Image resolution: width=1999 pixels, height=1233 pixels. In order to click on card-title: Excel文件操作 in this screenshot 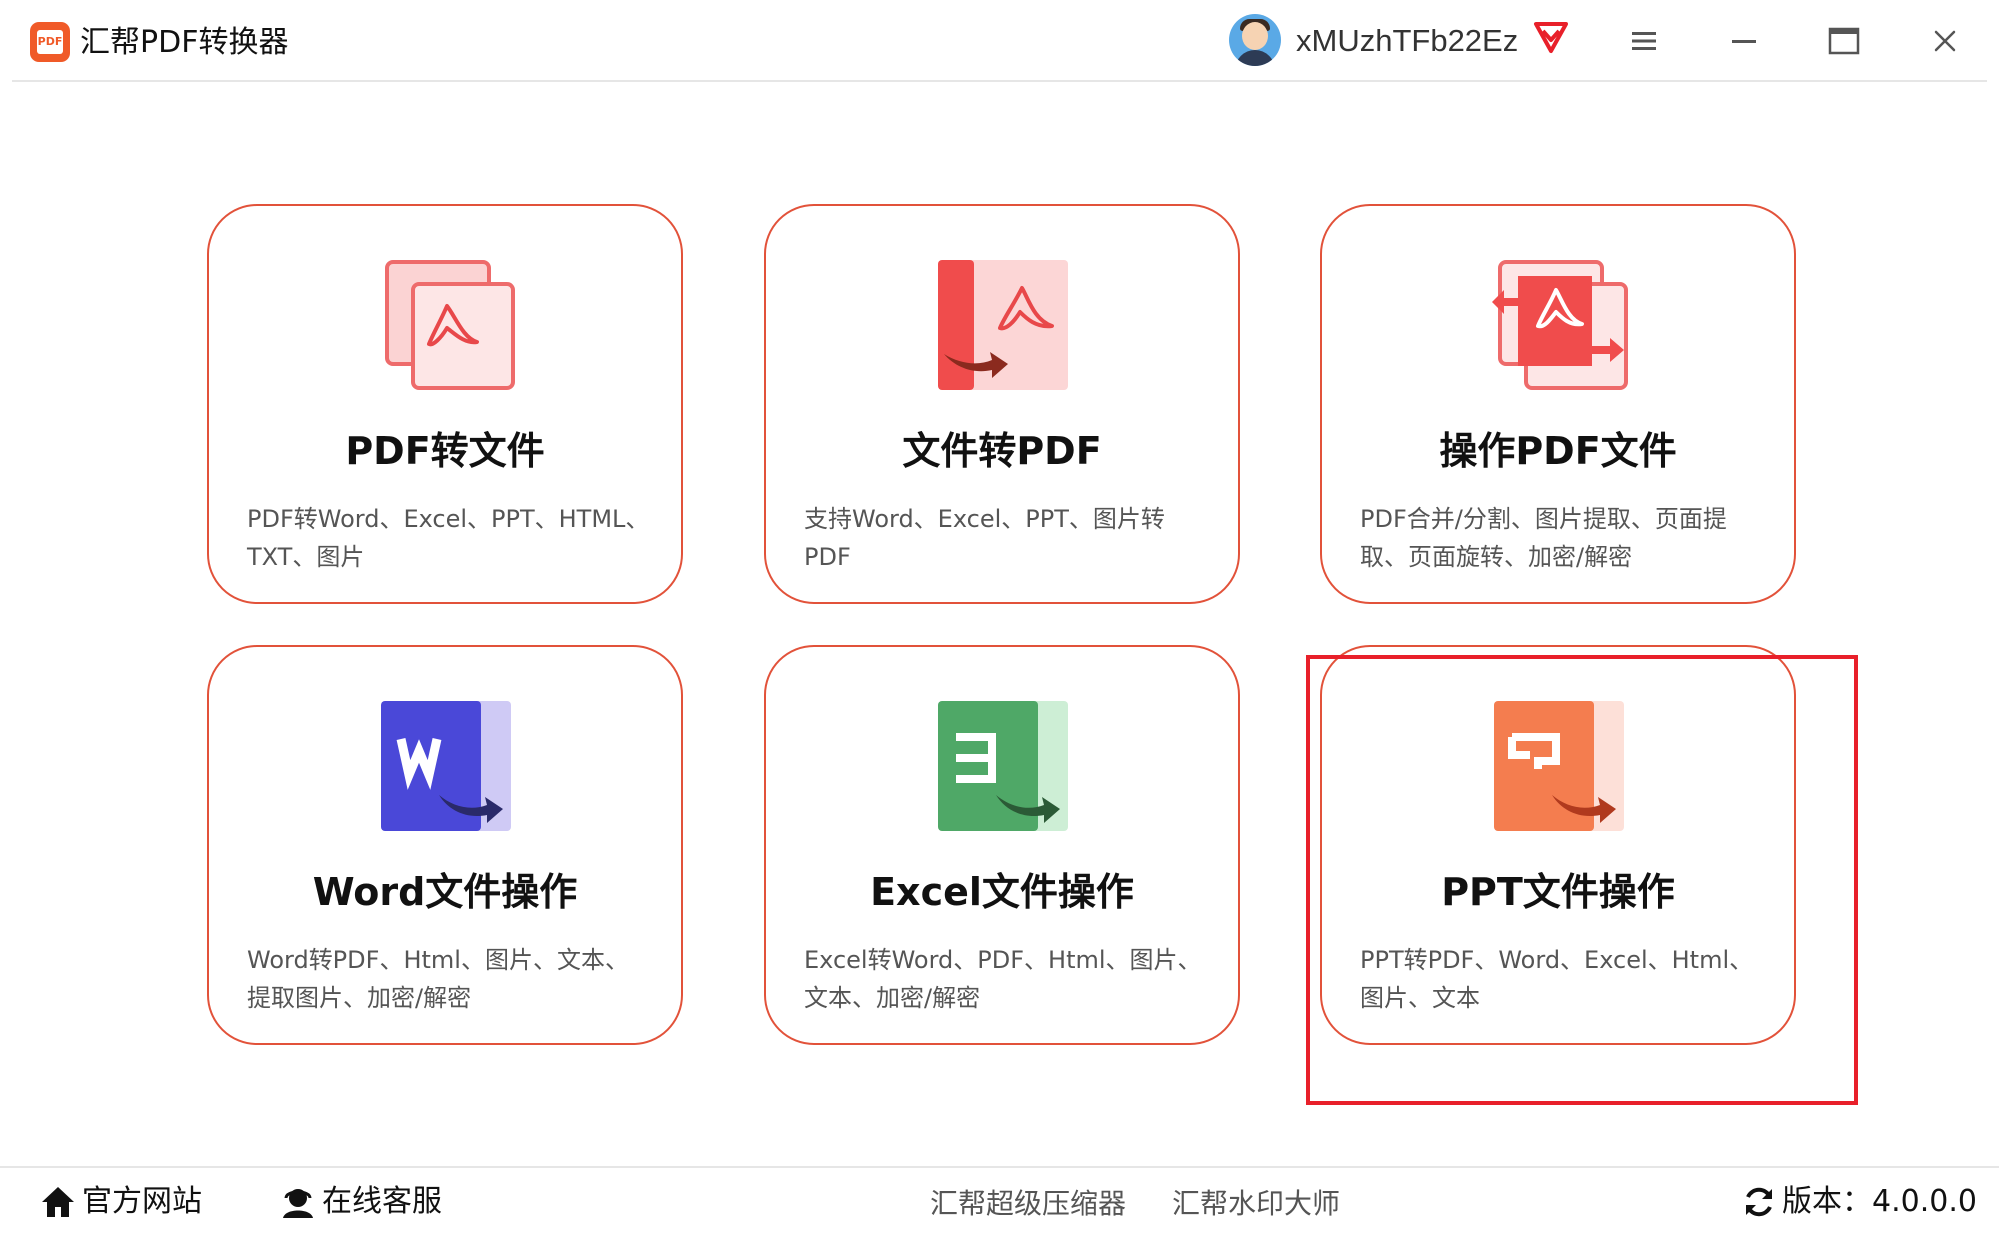, I will do `click(1002, 892)`.